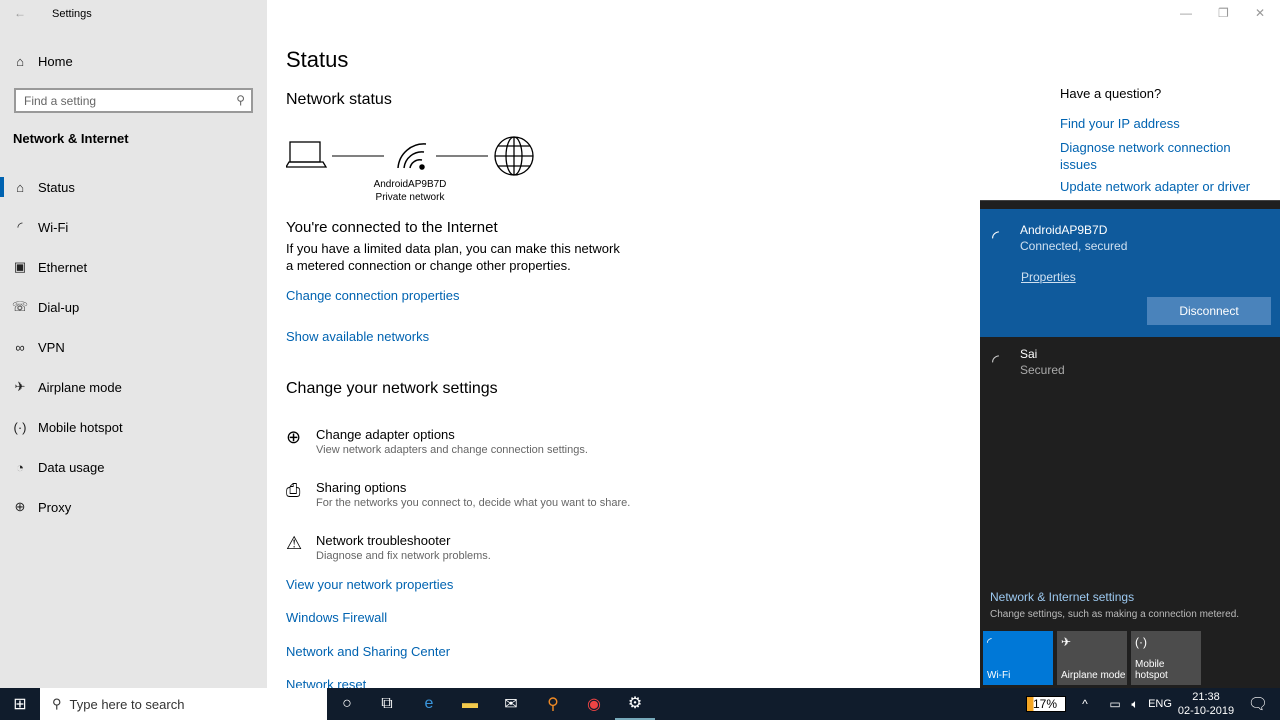 This screenshot has width=1280, height=720. I want to click on globe-icon, so click(514, 156).